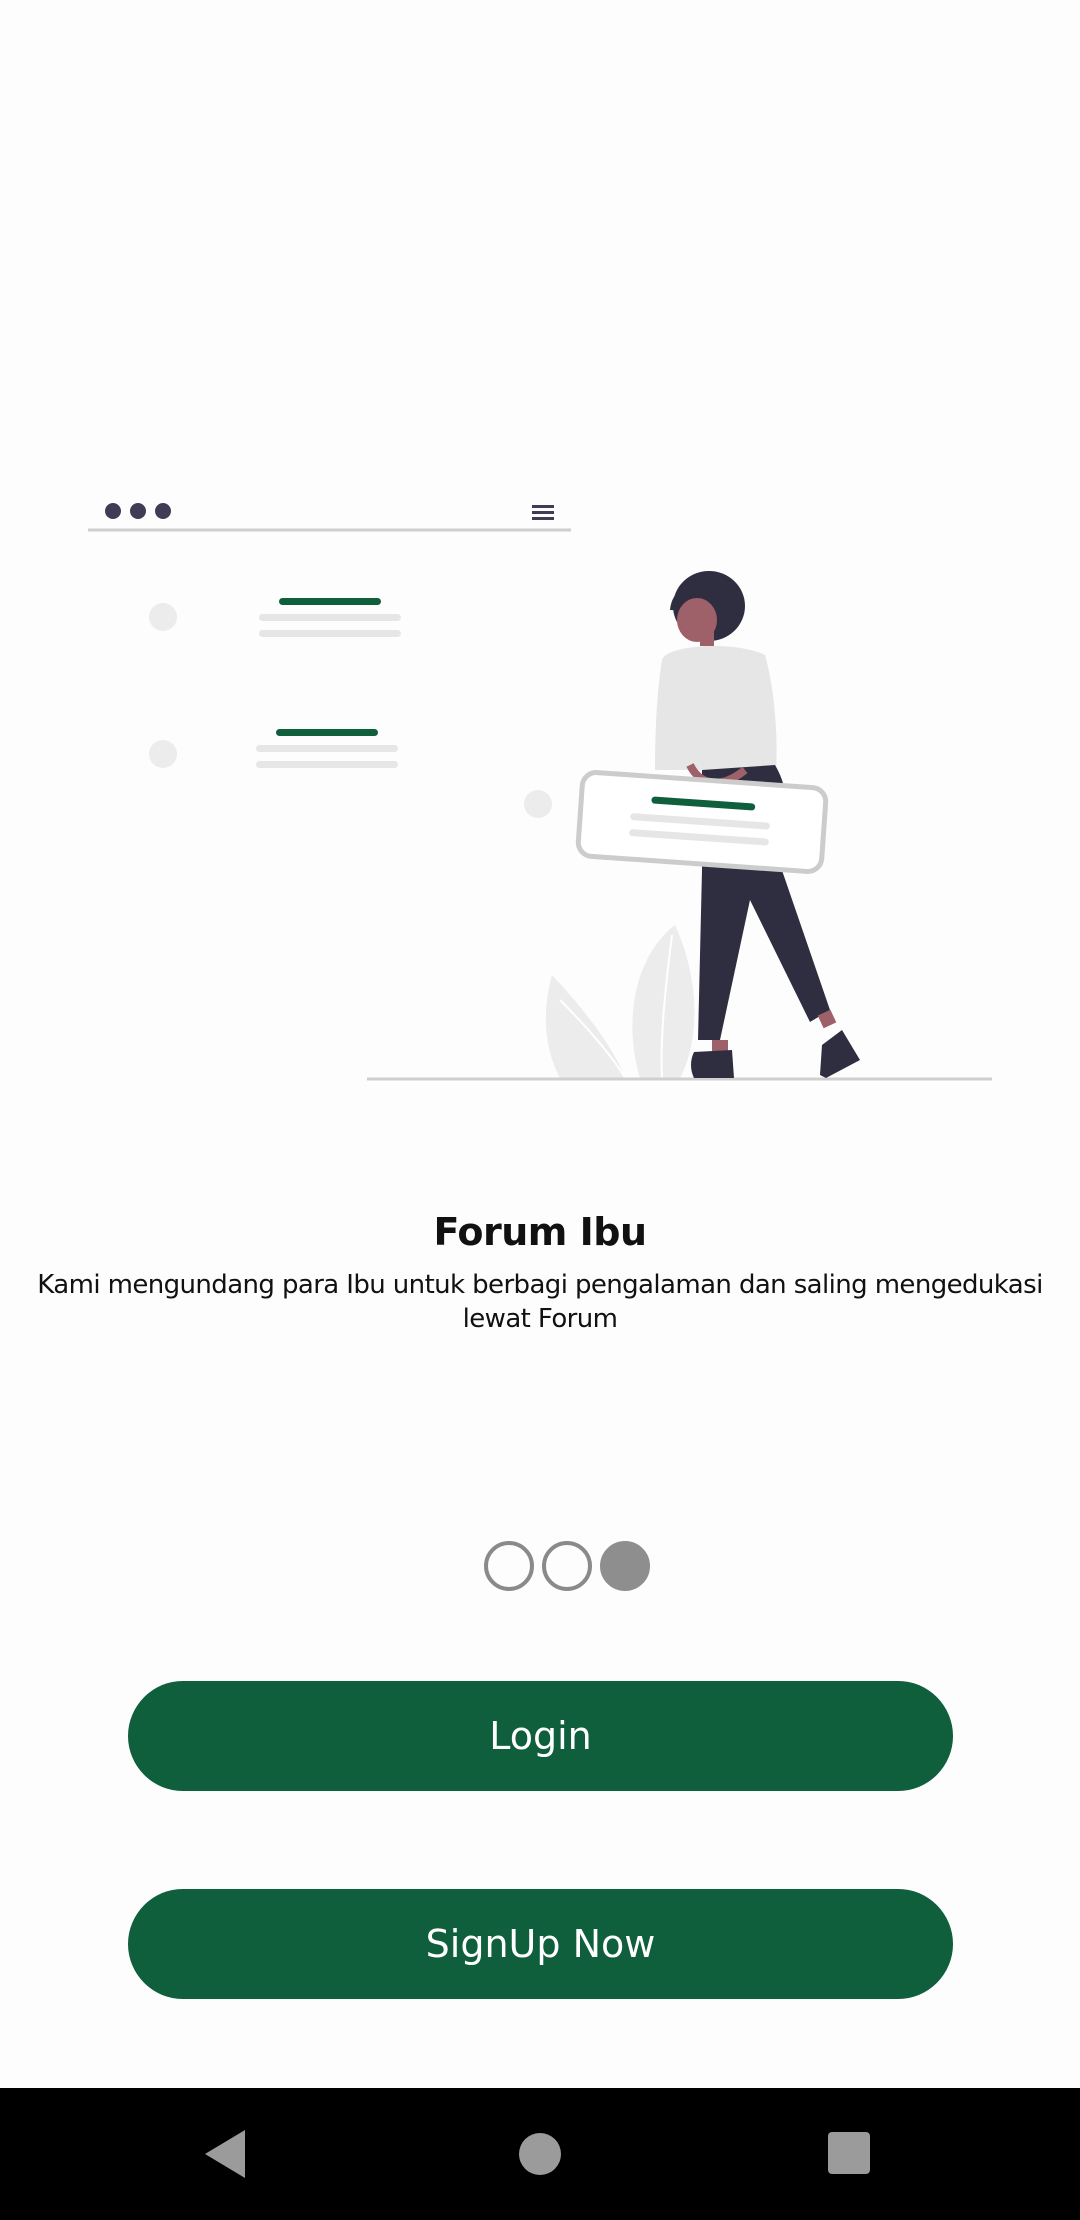 Image resolution: width=1080 pixels, height=2220 pixels. Describe the element at coordinates (225, 2154) in the screenshot. I see `back-icon` at that location.